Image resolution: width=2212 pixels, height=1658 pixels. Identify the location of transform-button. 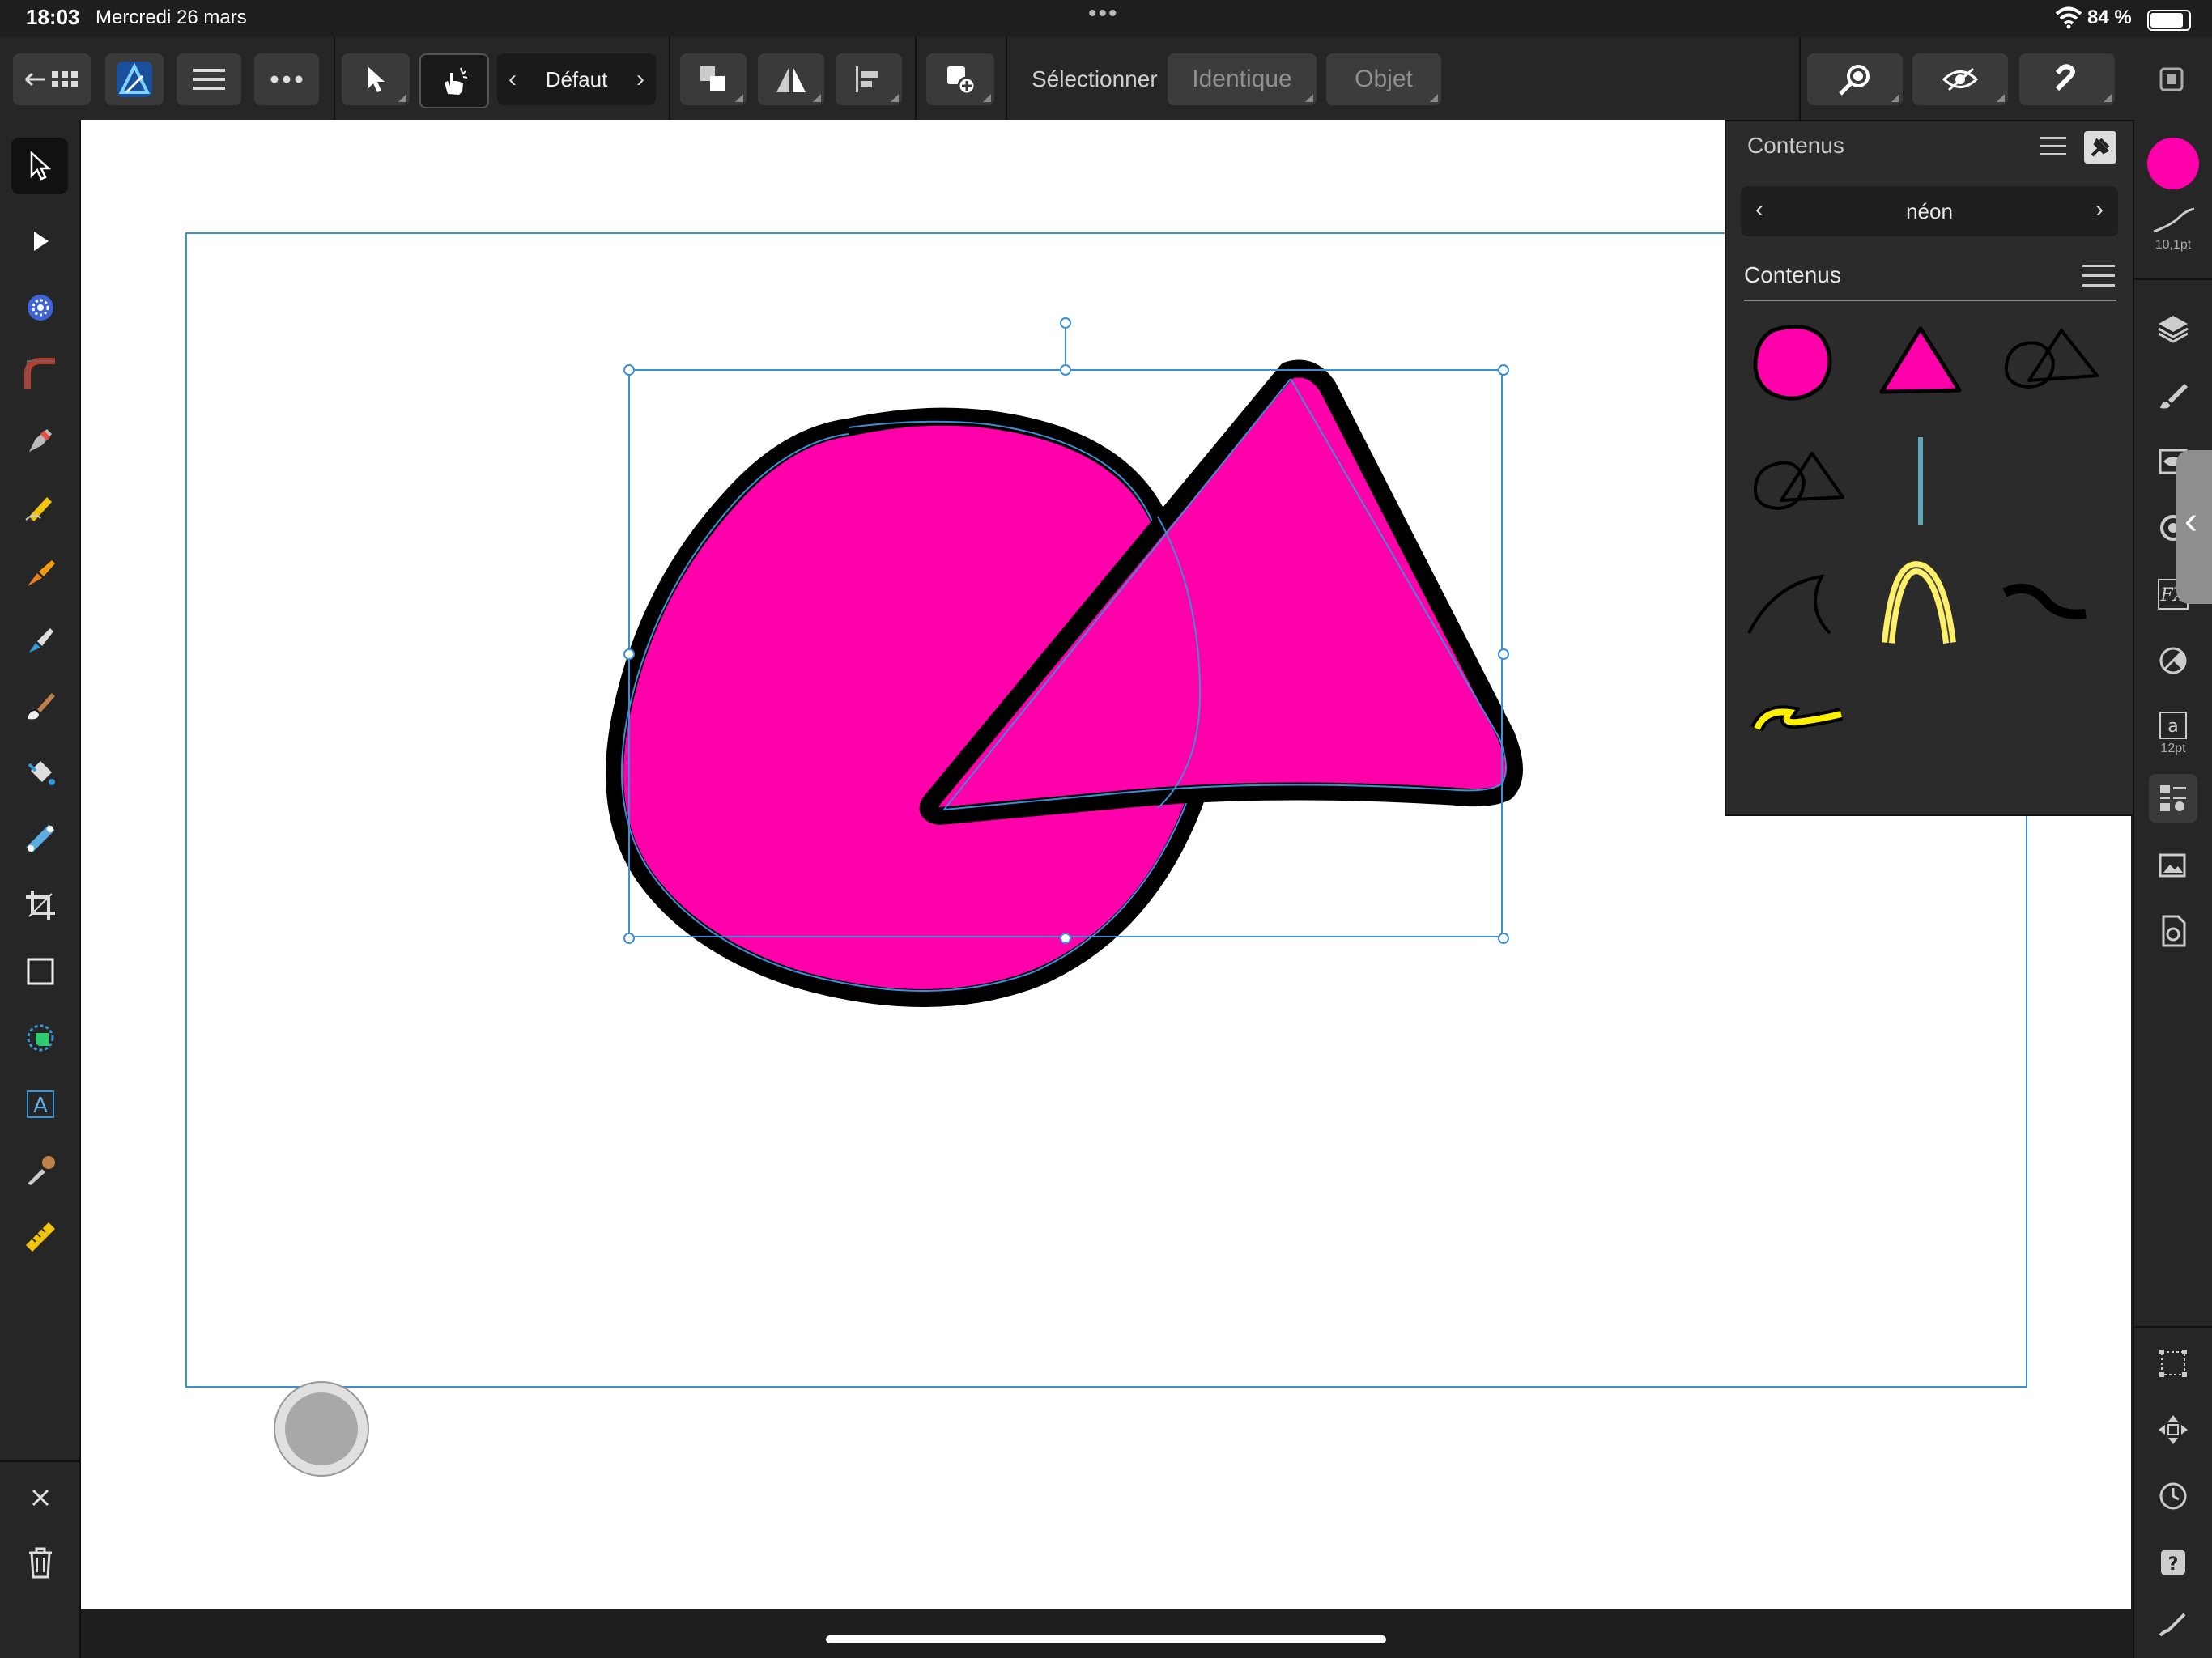
(2173, 1363).